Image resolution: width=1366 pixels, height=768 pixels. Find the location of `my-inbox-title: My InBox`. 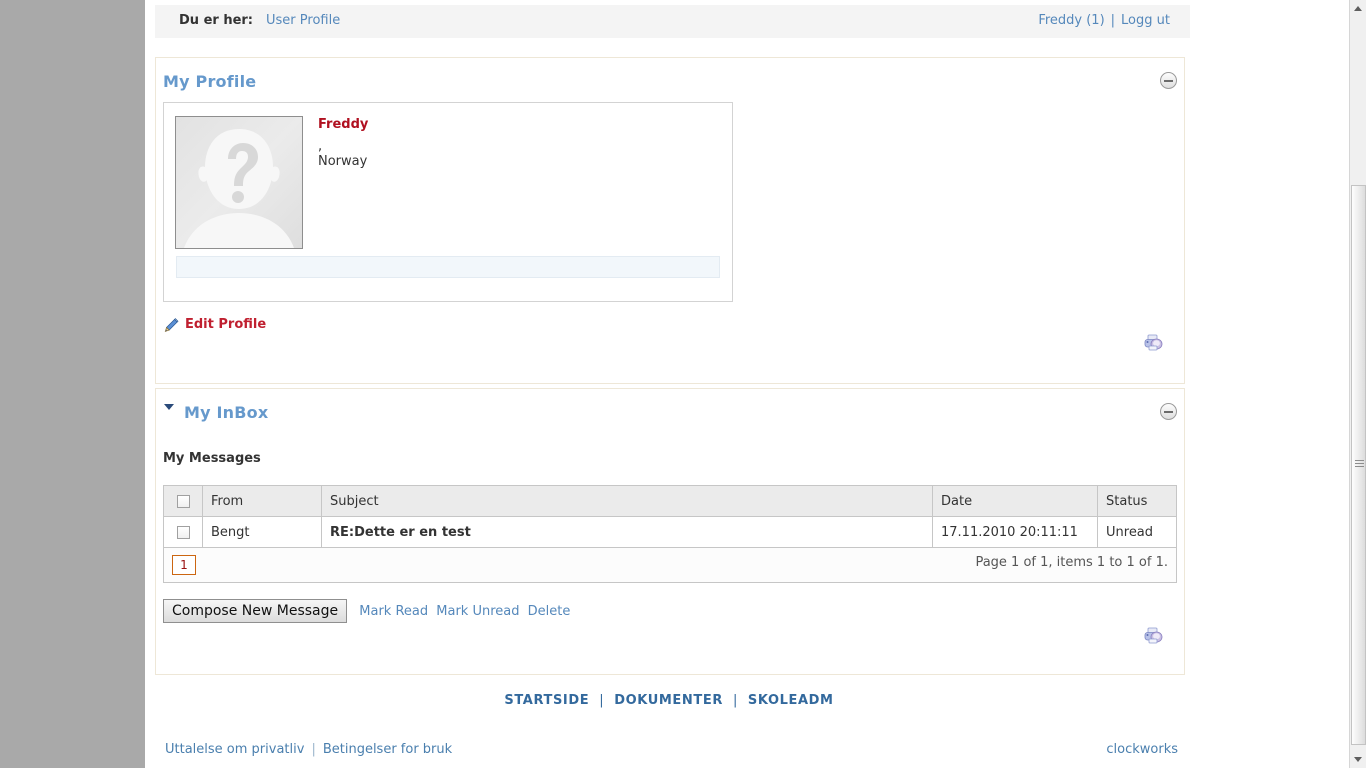

my-inbox-title: My InBox is located at coordinates (226, 412).